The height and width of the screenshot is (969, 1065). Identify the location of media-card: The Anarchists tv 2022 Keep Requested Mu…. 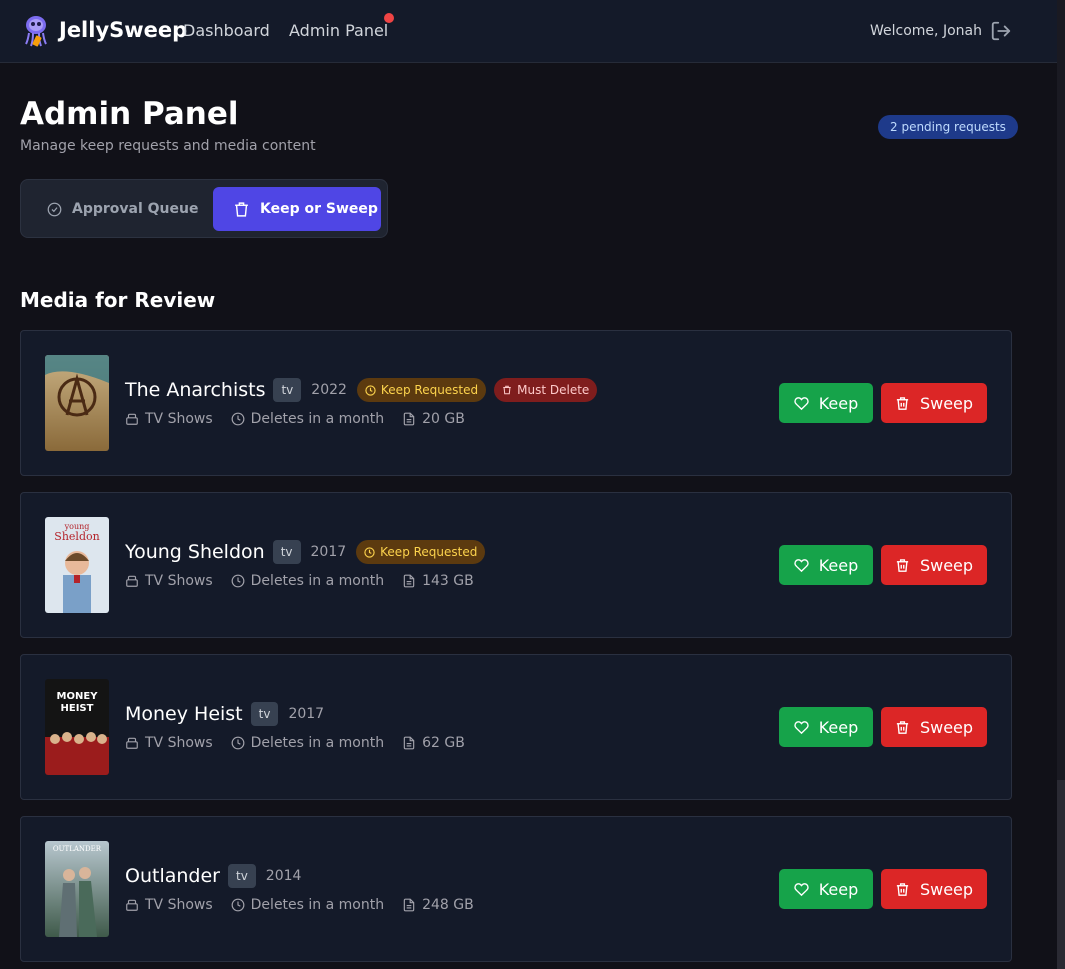
(516, 403).